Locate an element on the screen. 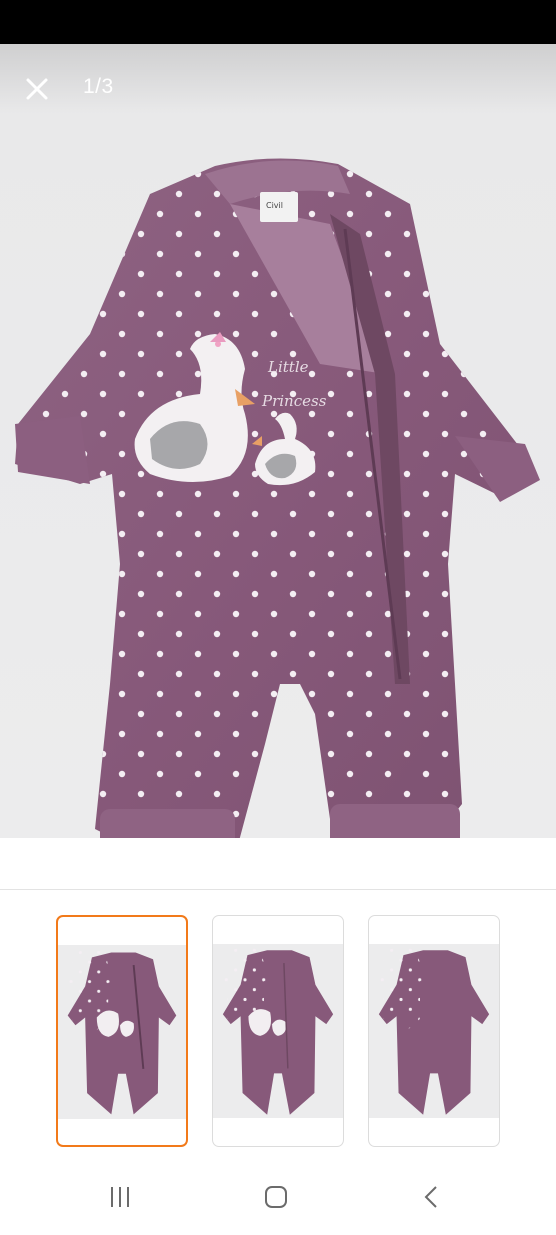 This screenshot has height=1235, width=556. thumbnail-image-front-open is located at coordinates (119, 1032).